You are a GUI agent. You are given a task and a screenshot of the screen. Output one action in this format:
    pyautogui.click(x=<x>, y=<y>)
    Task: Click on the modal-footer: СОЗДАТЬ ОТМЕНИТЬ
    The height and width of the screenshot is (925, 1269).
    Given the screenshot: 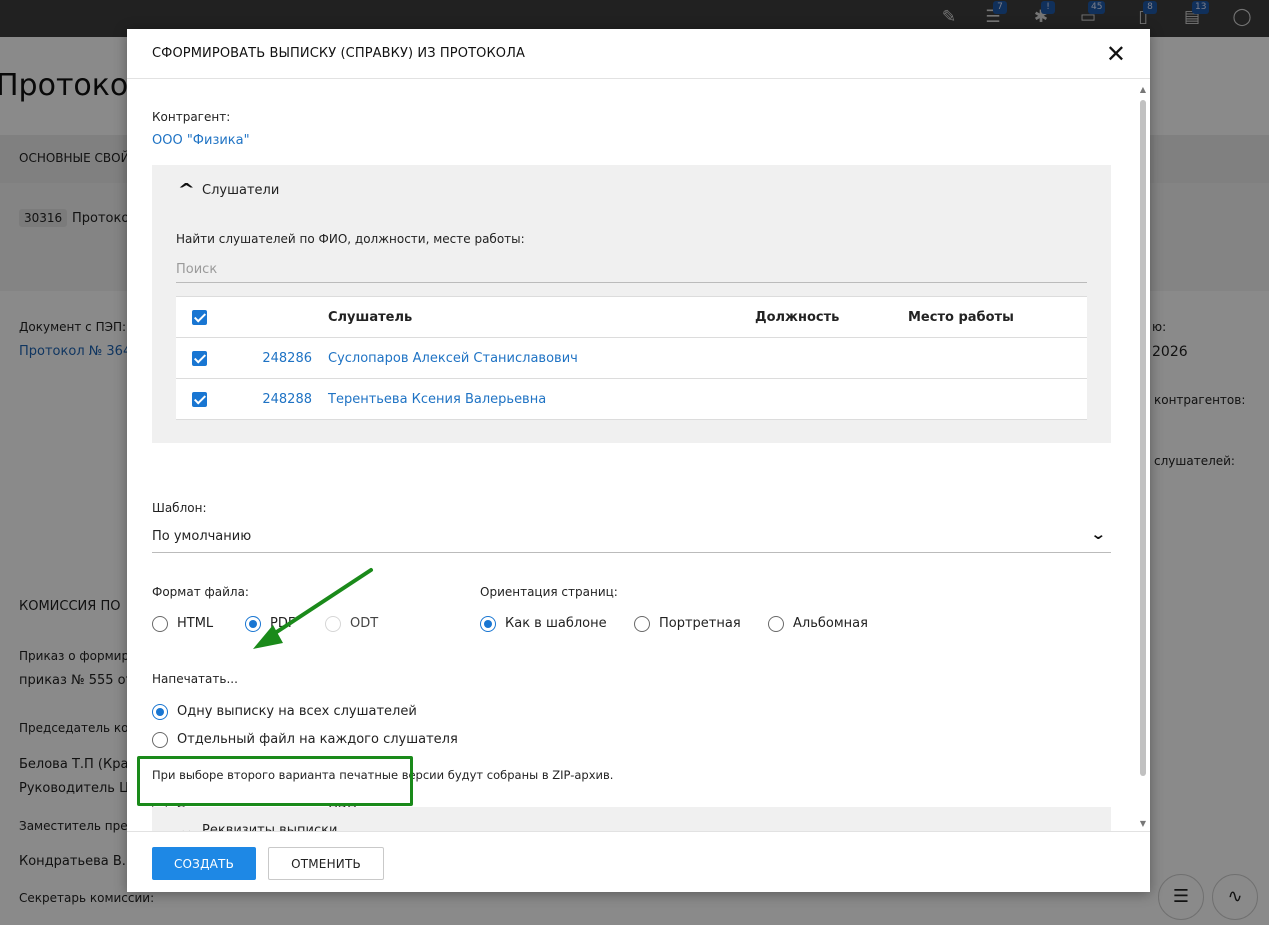 What is the action you would take?
    pyautogui.click(x=638, y=861)
    